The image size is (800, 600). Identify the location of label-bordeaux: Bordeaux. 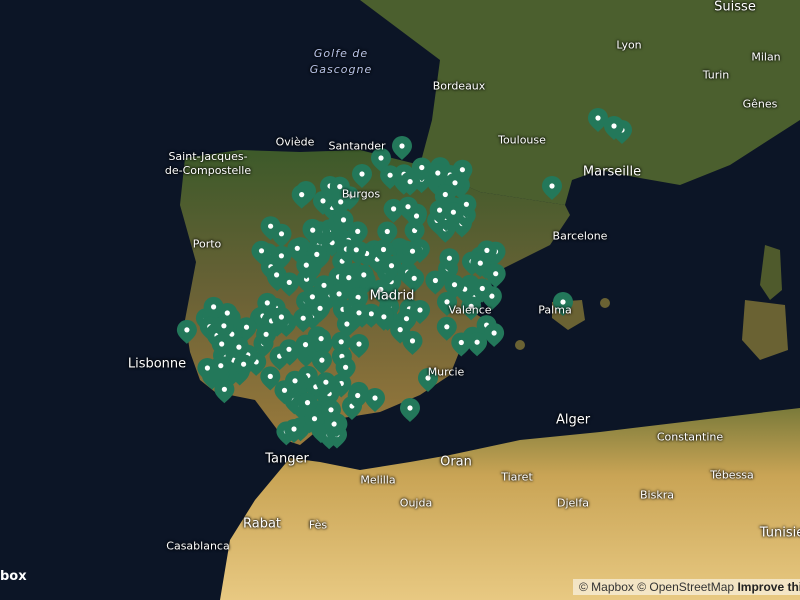
(459, 86).